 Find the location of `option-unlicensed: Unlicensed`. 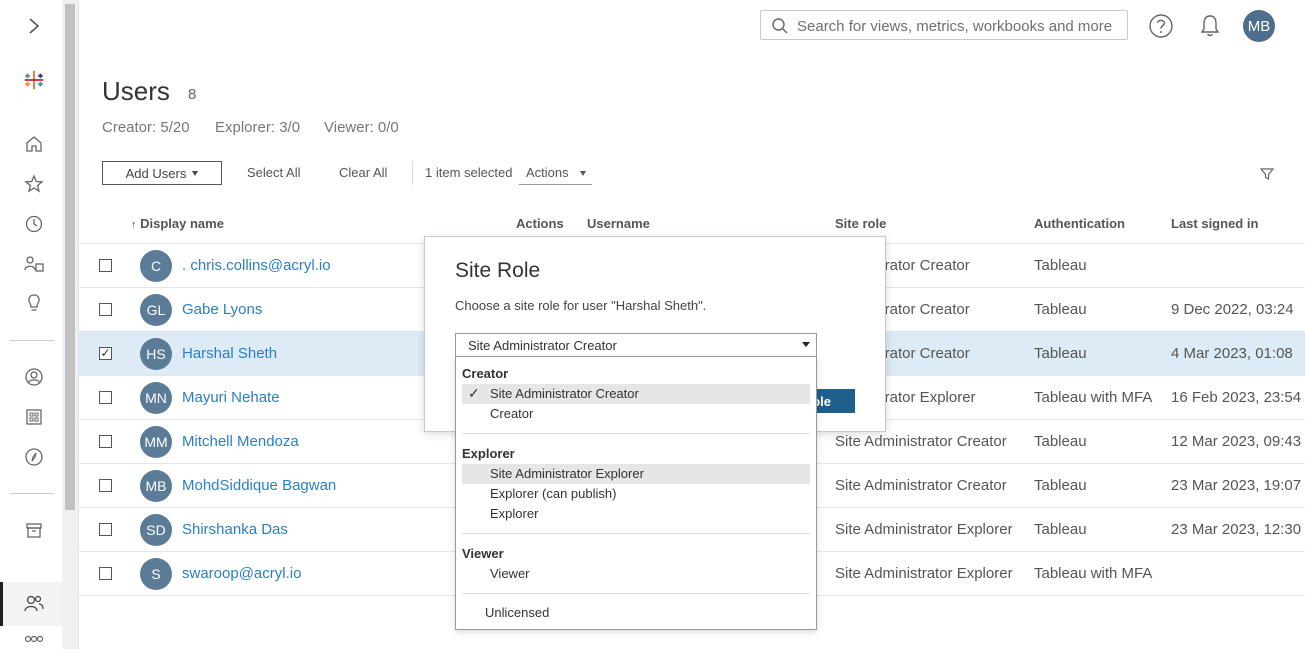

option-unlicensed: Unlicensed is located at coordinates (636, 613).